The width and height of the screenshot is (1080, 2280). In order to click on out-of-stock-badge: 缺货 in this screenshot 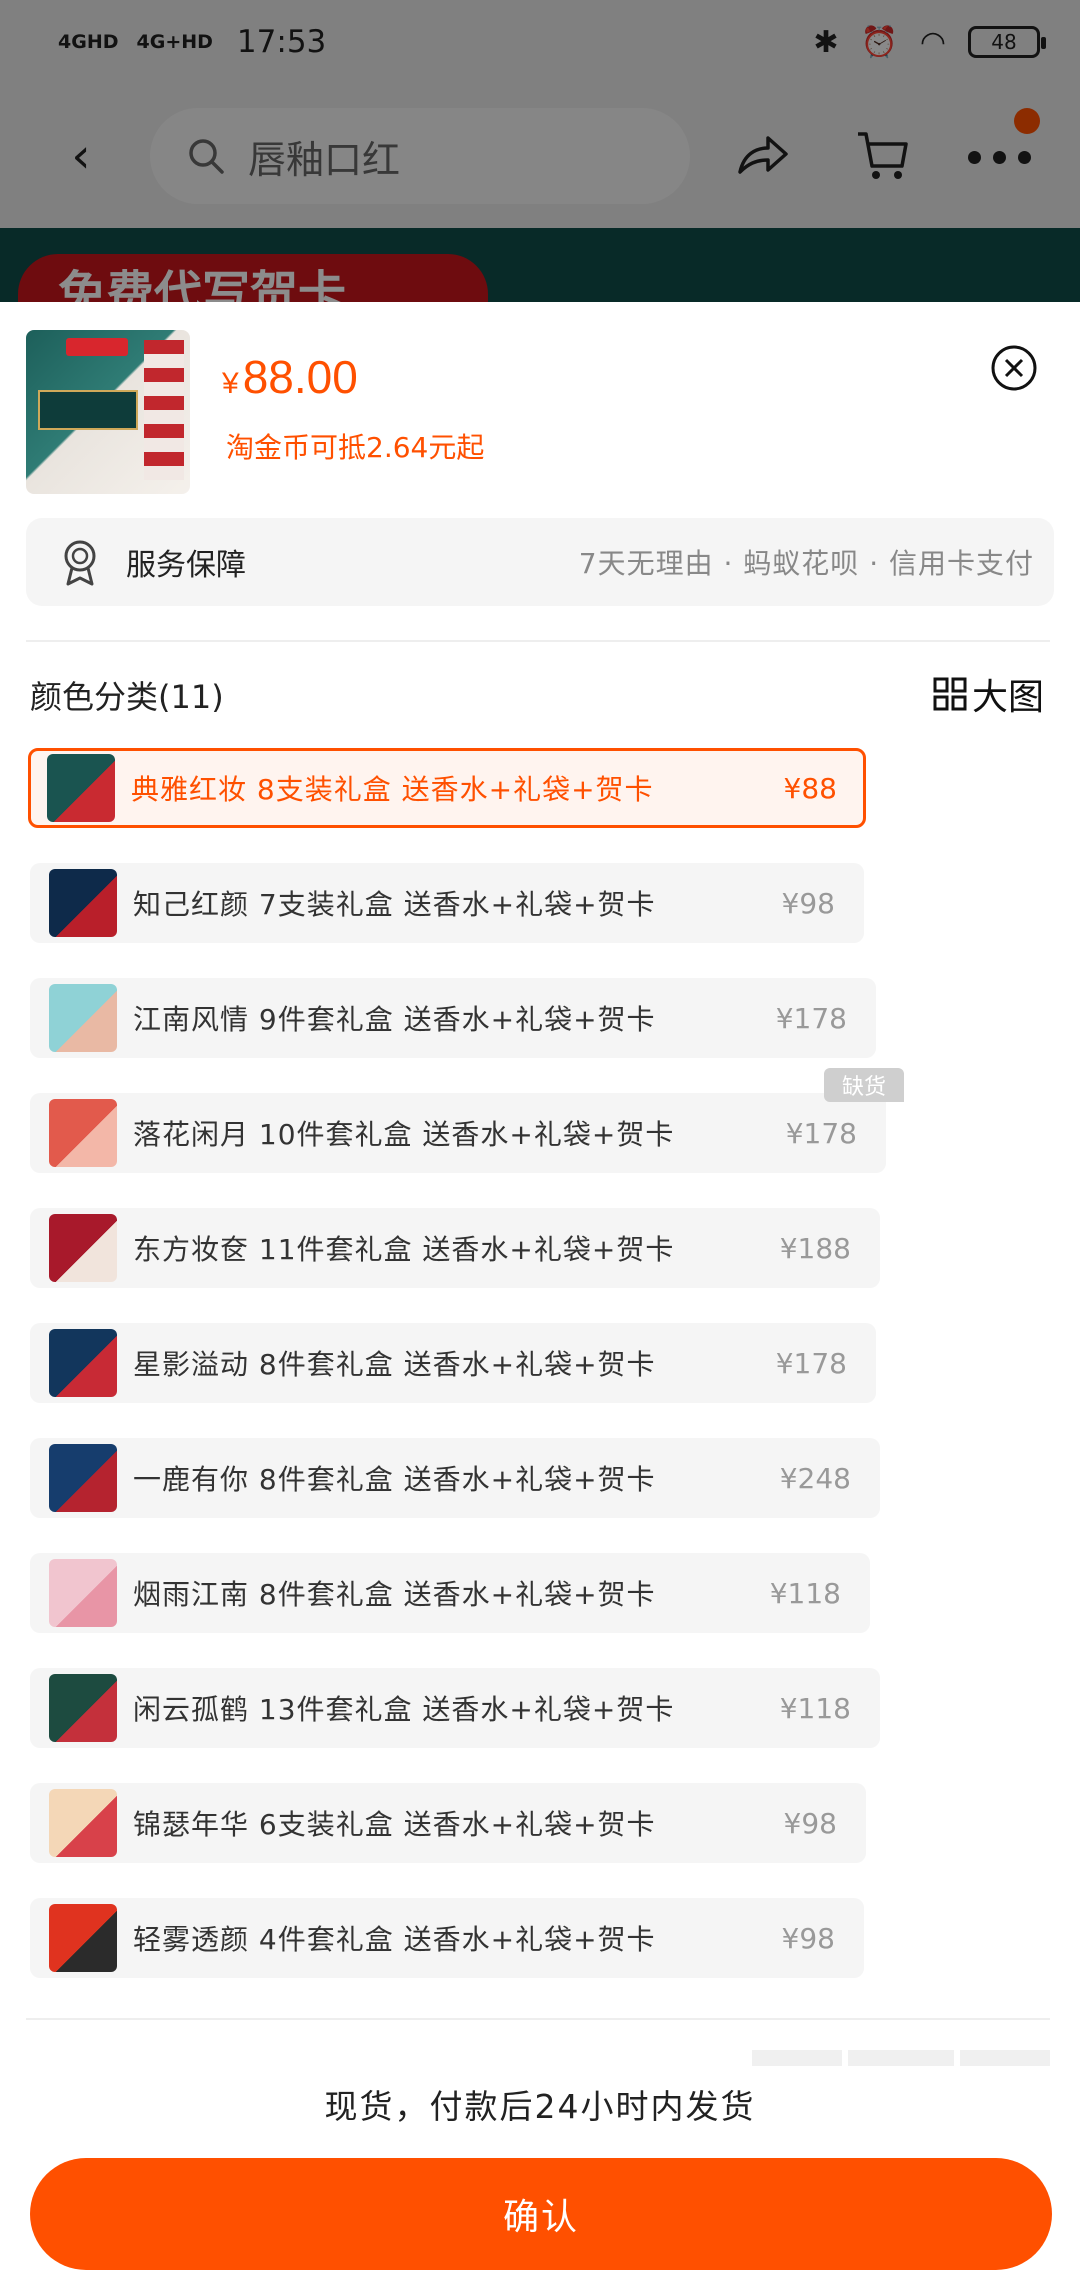, I will do `click(864, 1085)`.